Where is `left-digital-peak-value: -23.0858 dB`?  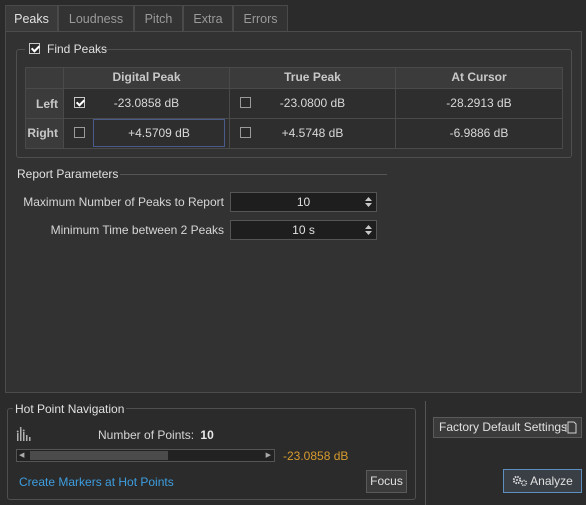 left-digital-peak-value: -23.0858 dB is located at coordinates (146, 103).